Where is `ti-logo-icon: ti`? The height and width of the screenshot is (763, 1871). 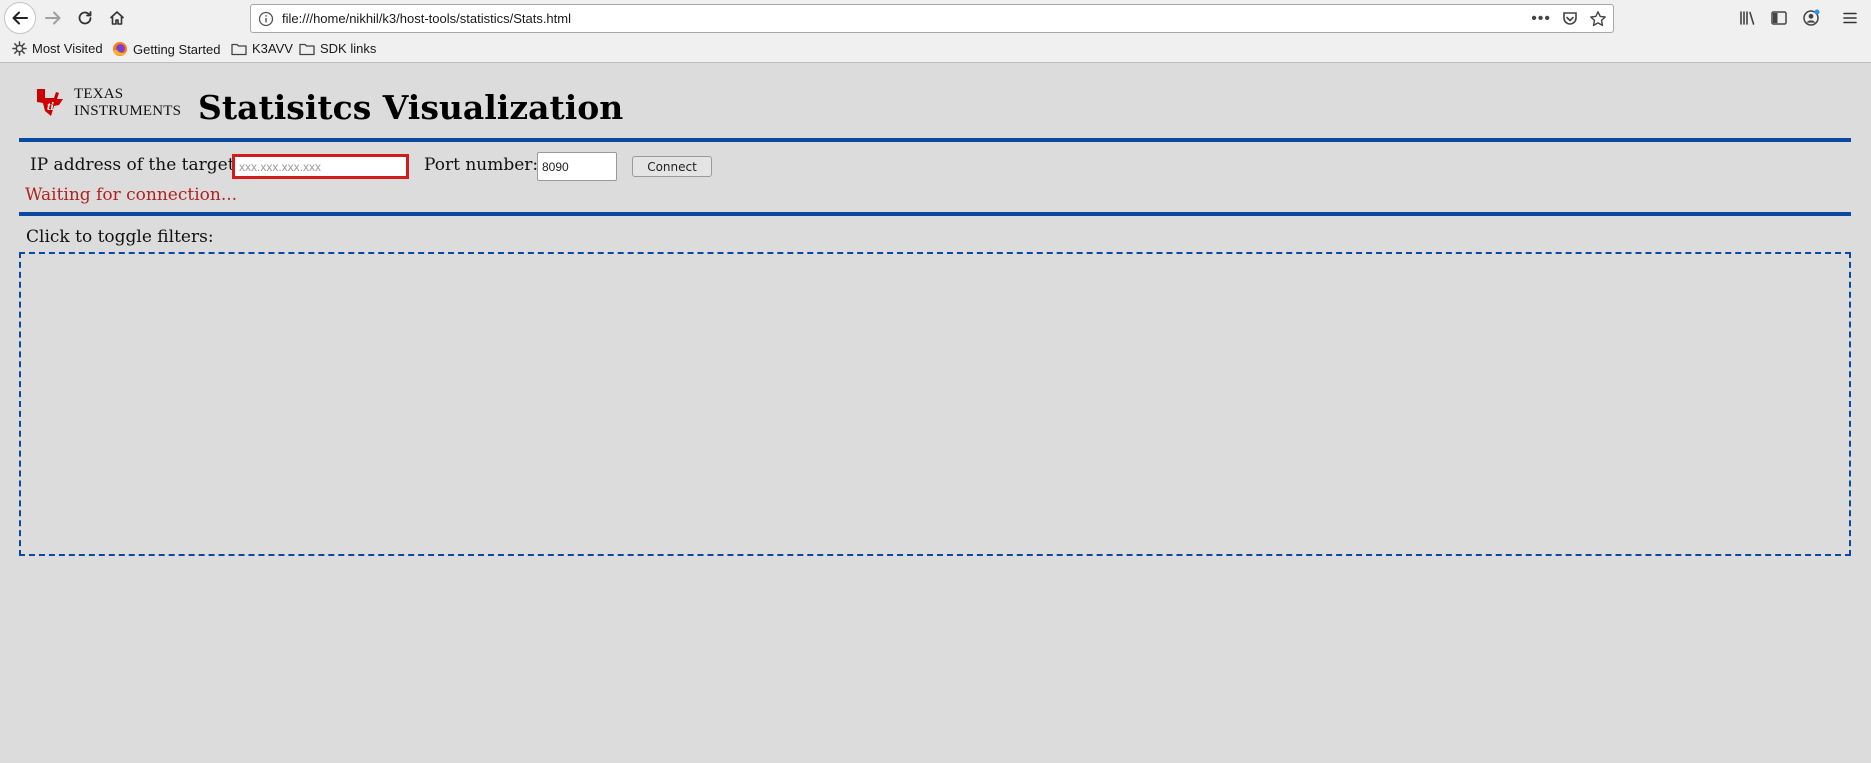 ti-logo-icon: ti is located at coordinates (50, 102).